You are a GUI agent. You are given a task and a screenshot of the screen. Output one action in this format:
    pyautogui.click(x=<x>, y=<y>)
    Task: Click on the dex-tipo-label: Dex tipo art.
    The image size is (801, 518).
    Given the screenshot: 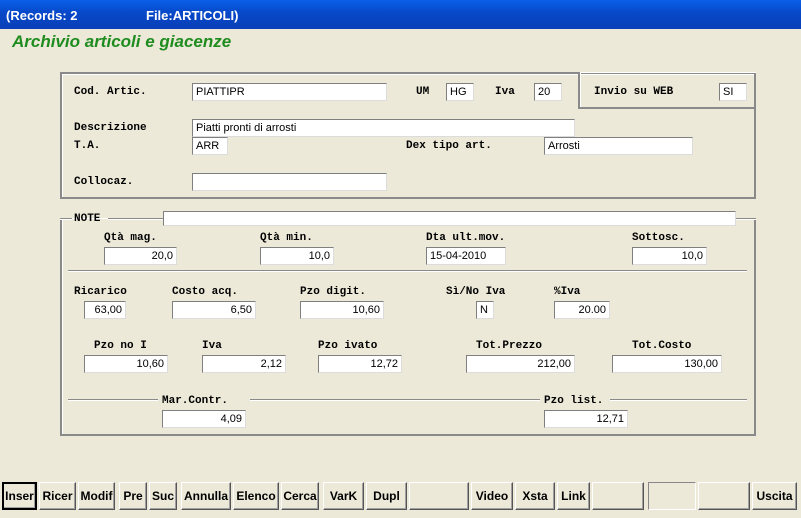 What is the action you would take?
    pyautogui.click(x=449, y=146)
    